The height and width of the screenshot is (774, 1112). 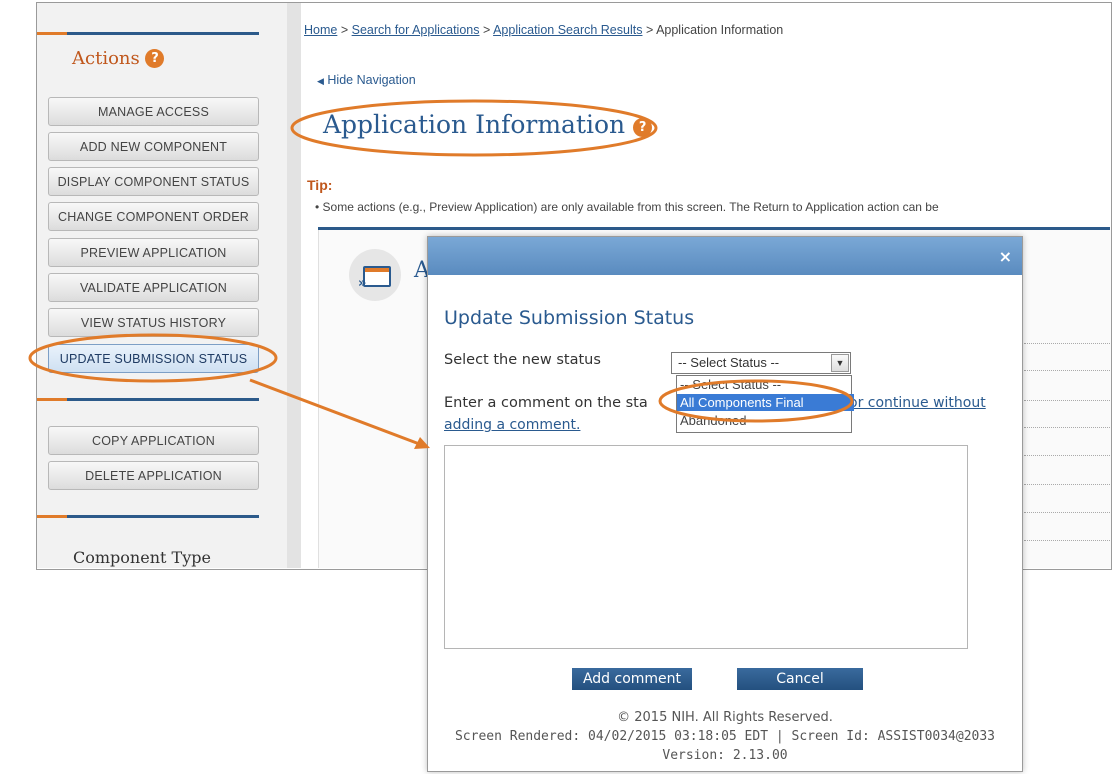 What do you see at coordinates (756, 401) in the screenshot?
I see `option-highlight-ellipse` at bounding box center [756, 401].